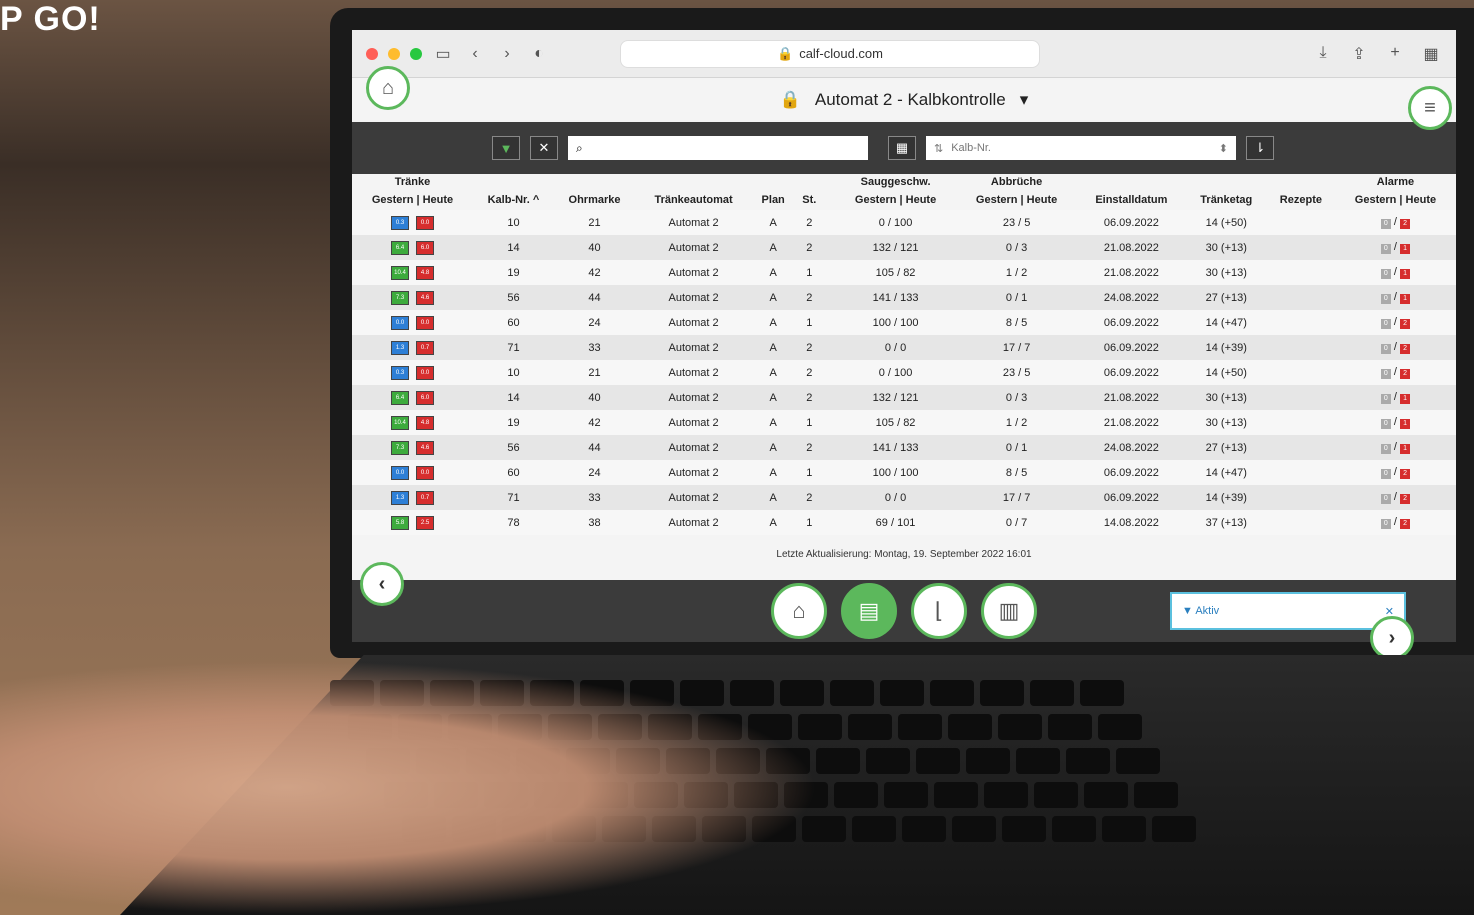 The height and width of the screenshot is (915, 1474). I want to click on url-text: calf-cloud.com, so click(841, 53).